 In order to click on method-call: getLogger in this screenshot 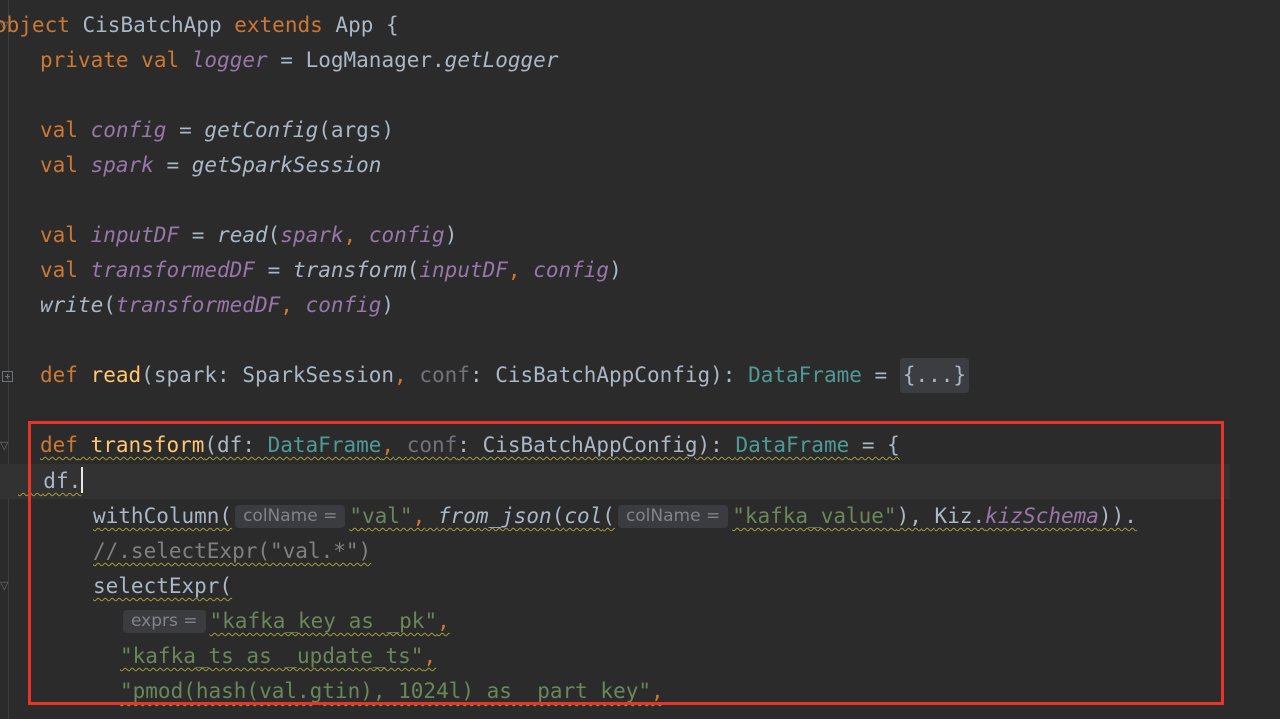, I will do `click(501, 60)`.